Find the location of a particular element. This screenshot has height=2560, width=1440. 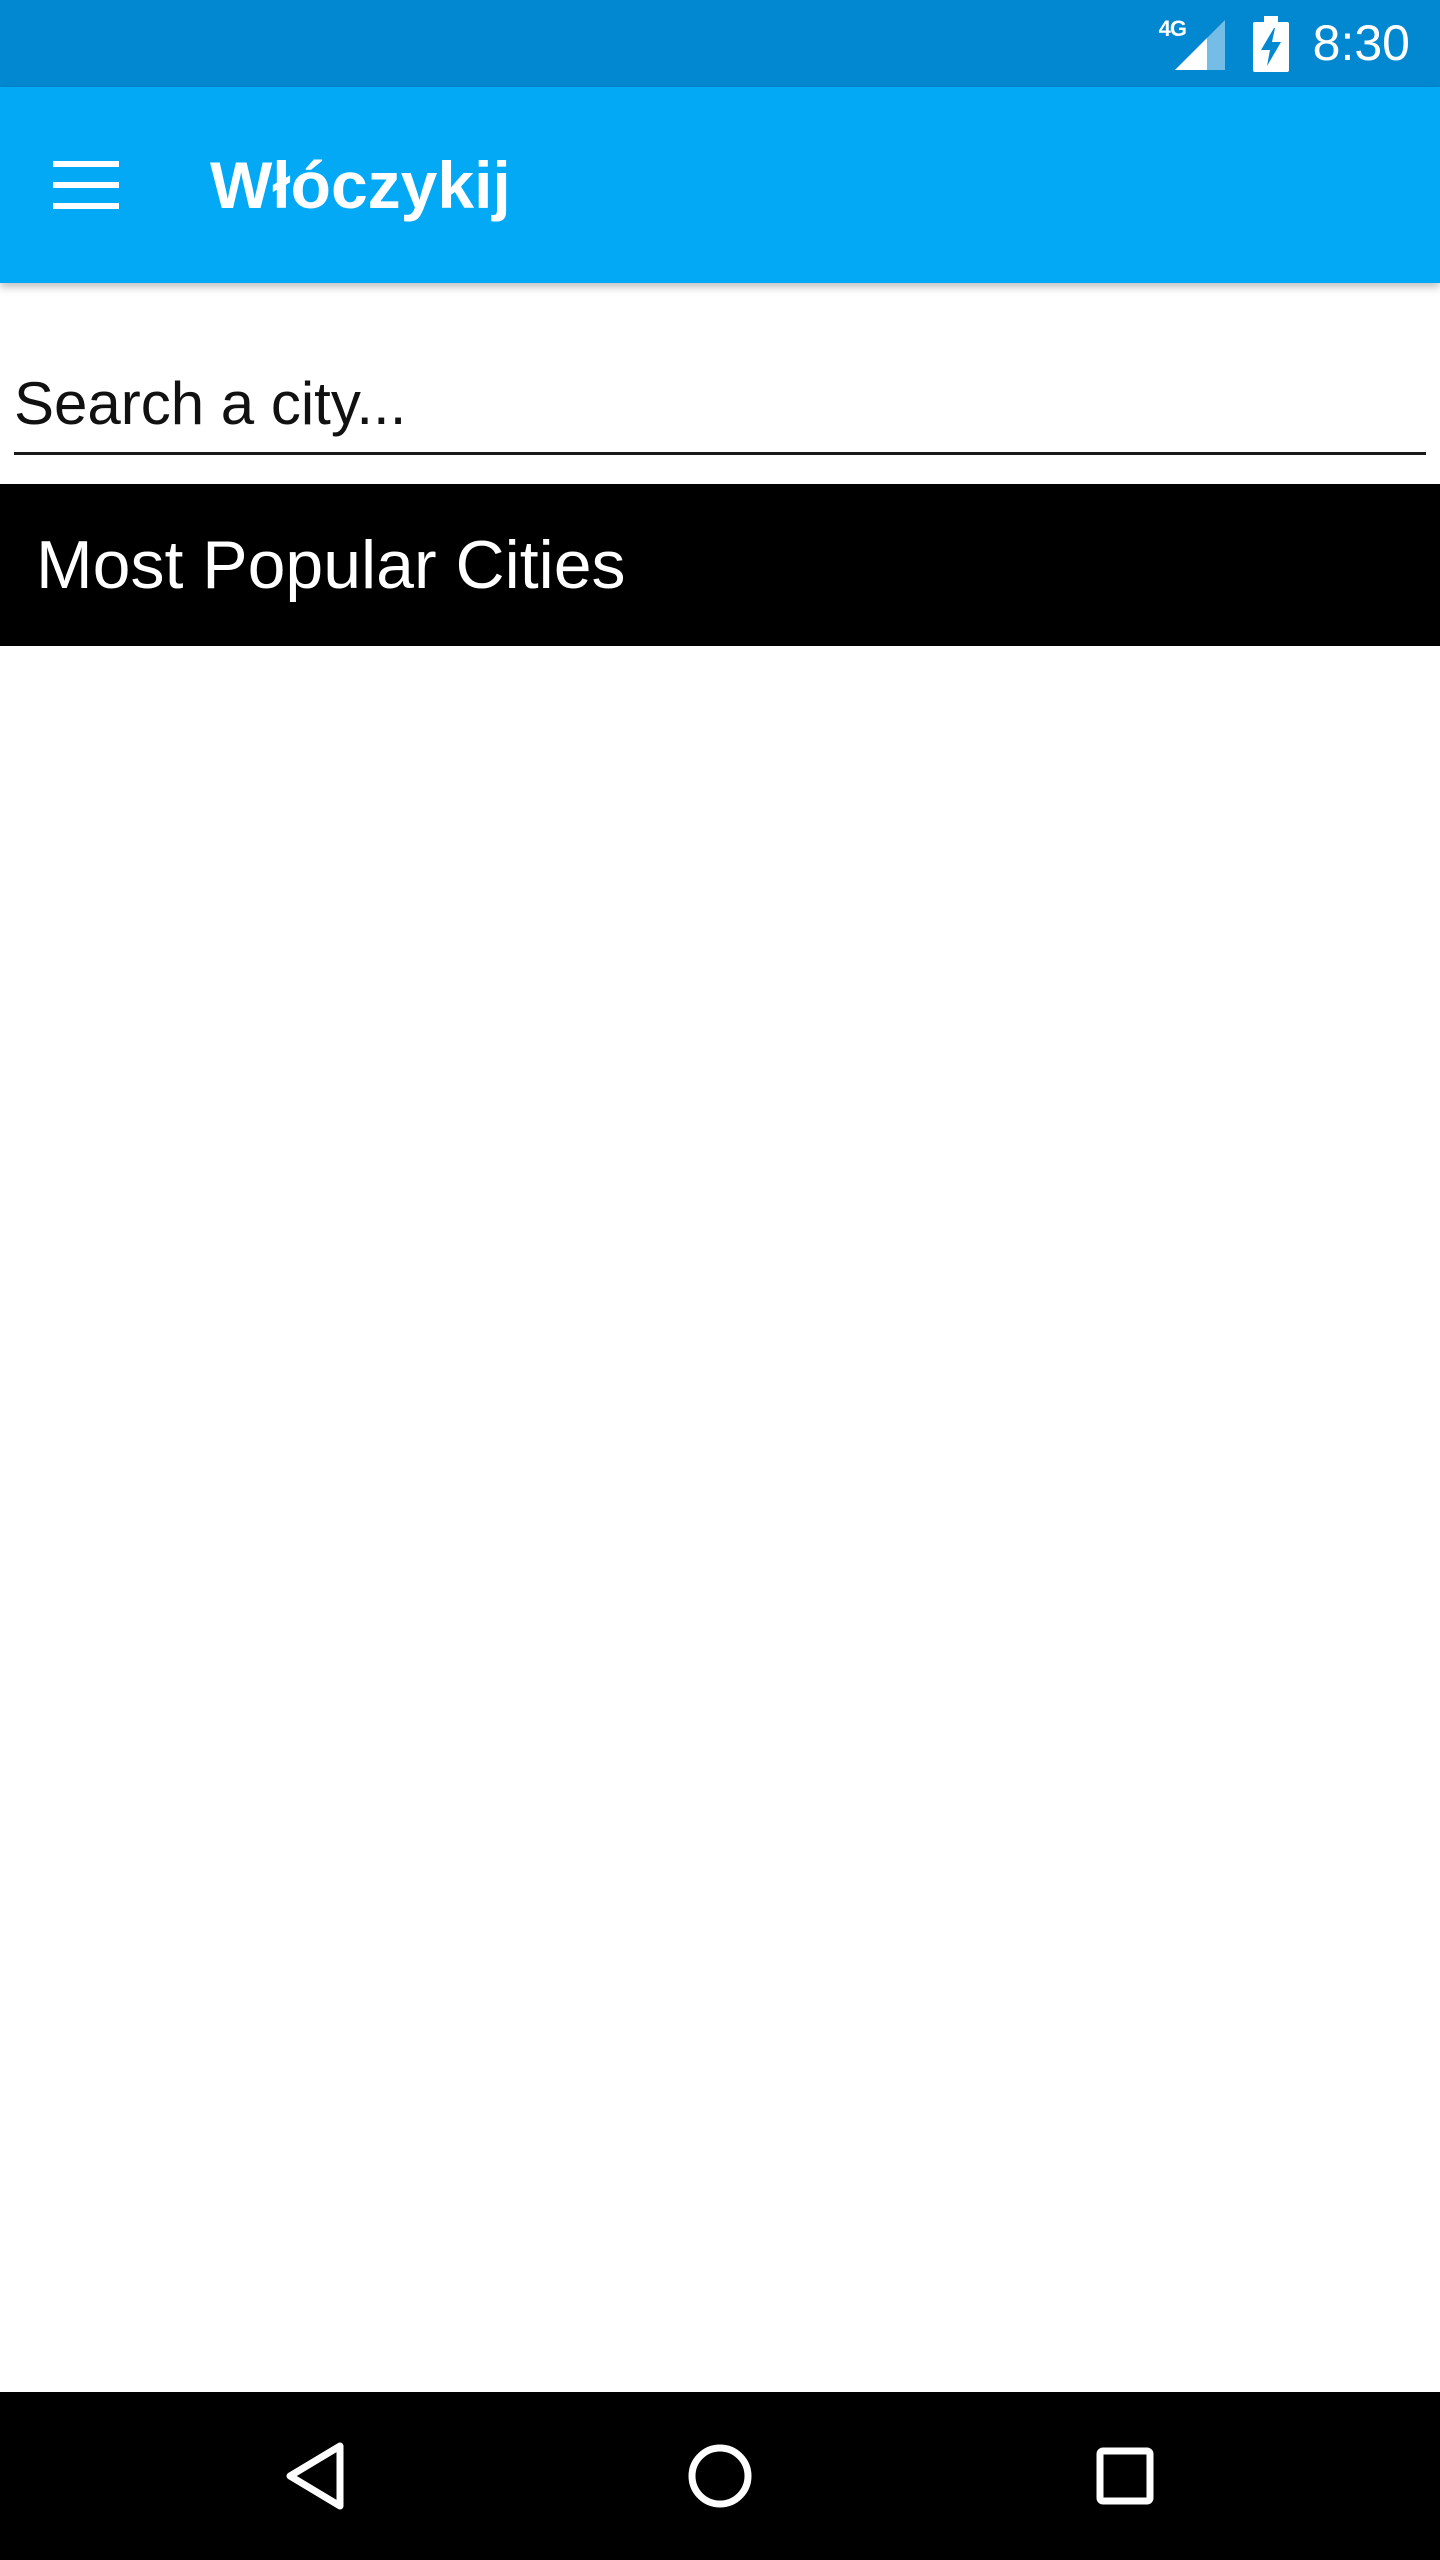

recents-square-icon is located at coordinates (1125, 2476).